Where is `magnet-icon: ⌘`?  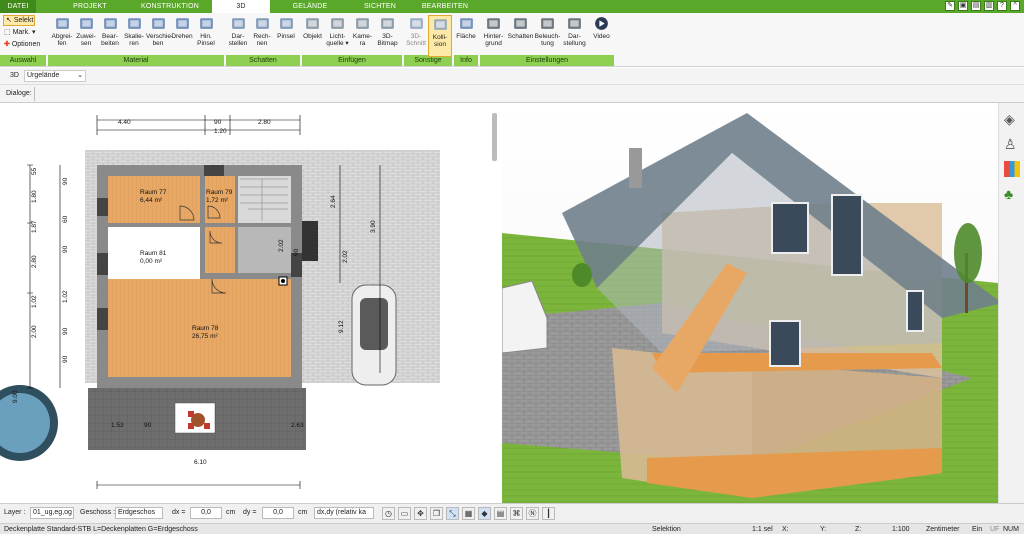
magnet-icon: ⌘ is located at coordinates (516, 513).